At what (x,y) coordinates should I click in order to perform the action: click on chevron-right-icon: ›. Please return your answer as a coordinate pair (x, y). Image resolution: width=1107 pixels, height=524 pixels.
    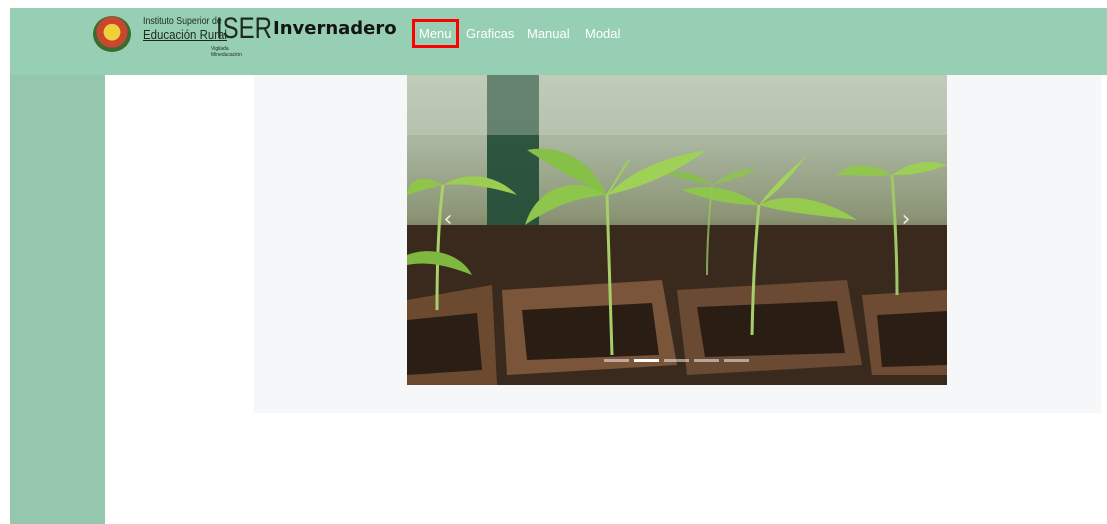
    Looking at the image, I should click on (906, 220).